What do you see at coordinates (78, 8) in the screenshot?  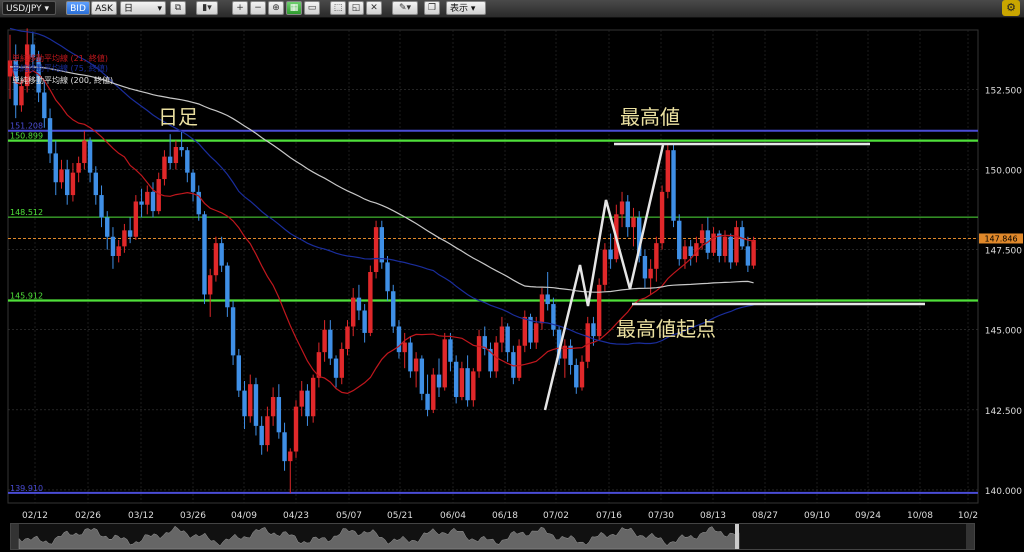 I see `bid-button: BID` at bounding box center [78, 8].